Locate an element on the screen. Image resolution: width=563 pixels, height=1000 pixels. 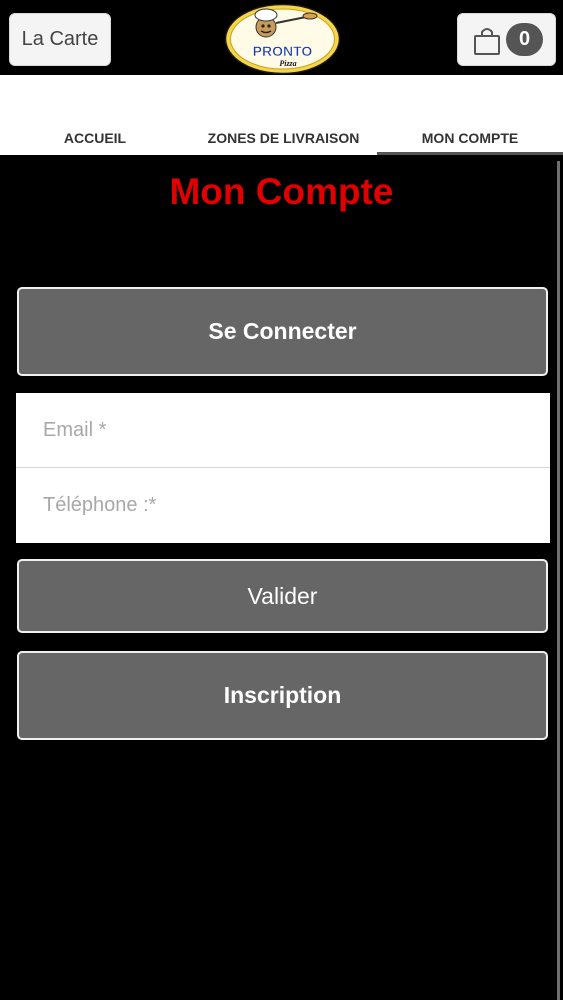
cart-button: 0 is located at coordinates (506, 39).